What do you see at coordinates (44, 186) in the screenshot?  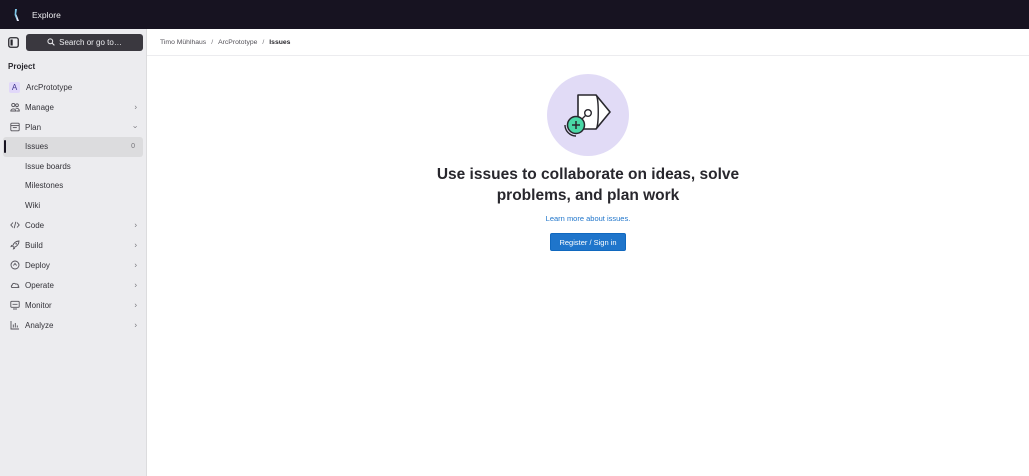 I see `sidebar-subitem-label: Milestones` at bounding box center [44, 186].